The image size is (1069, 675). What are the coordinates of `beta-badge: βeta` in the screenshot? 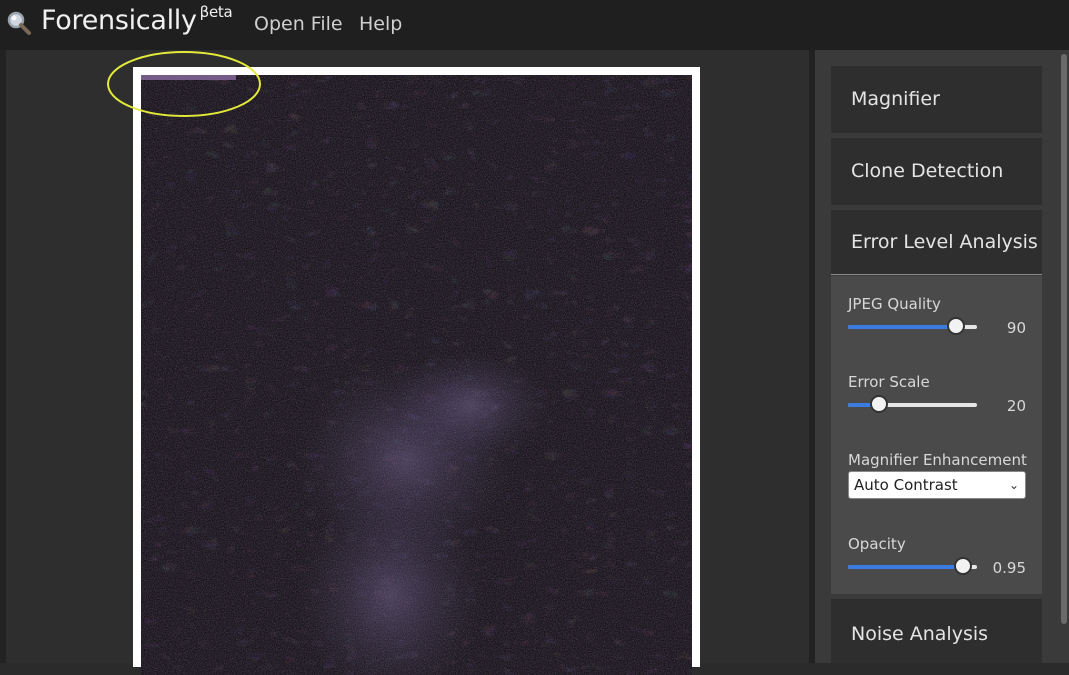 It's located at (216, 12).